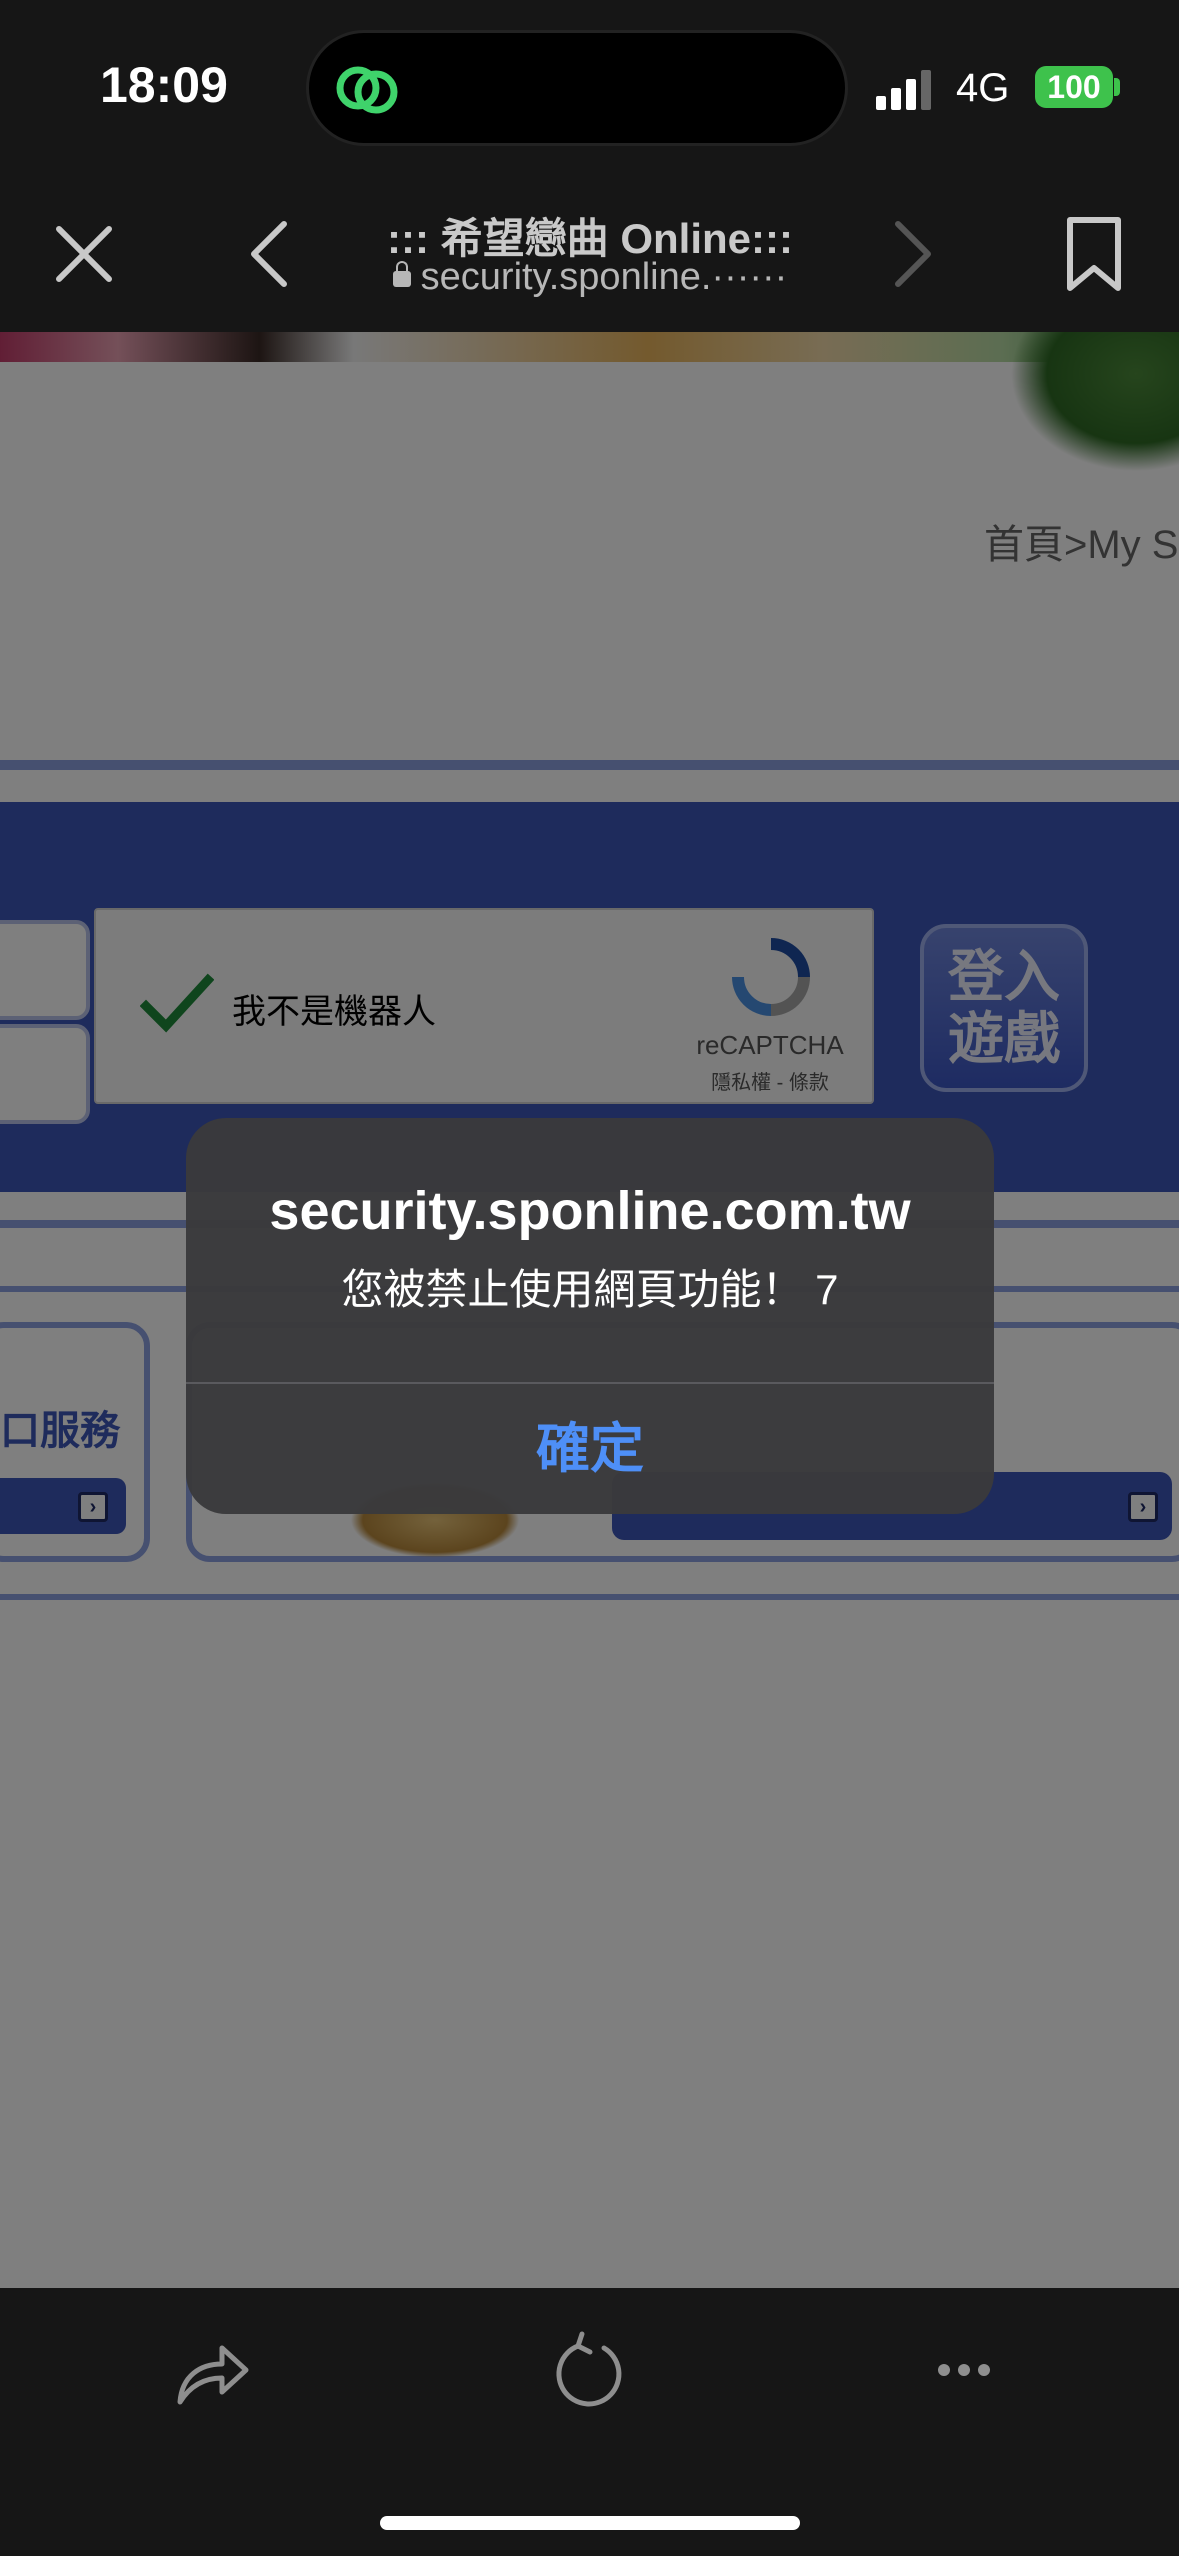 The width and height of the screenshot is (1179, 2556). What do you see at coordinates (401, 274) in the screenshot?
I see `lock-icon` at bounding box center [401, 274].